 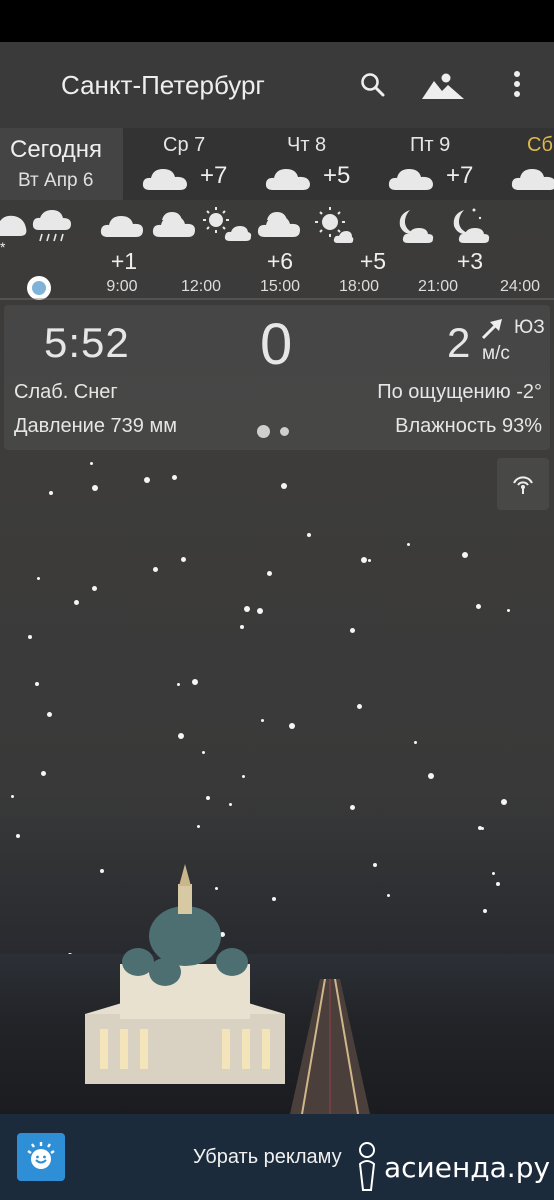 What do you see at coordinates (531, 164) in the screenshot?
I see `day-item: Сб` at bounding box center [531, 164].